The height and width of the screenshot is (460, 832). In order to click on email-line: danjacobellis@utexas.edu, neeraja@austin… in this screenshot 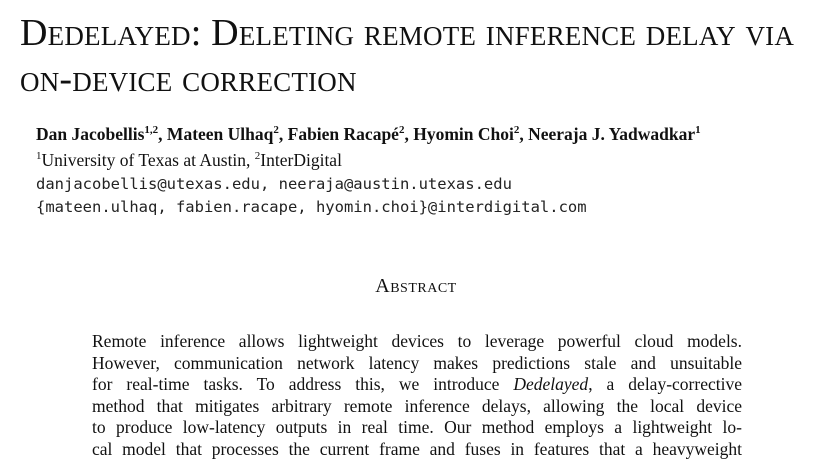, I will do `click(274, 184)`.